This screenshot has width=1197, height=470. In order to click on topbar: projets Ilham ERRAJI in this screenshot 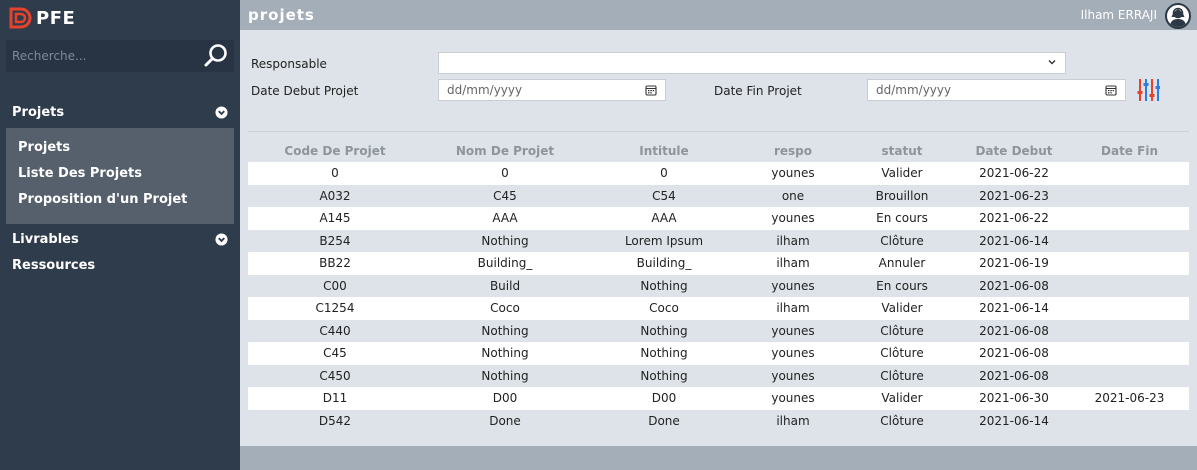, I will do `click(718, 15)`.